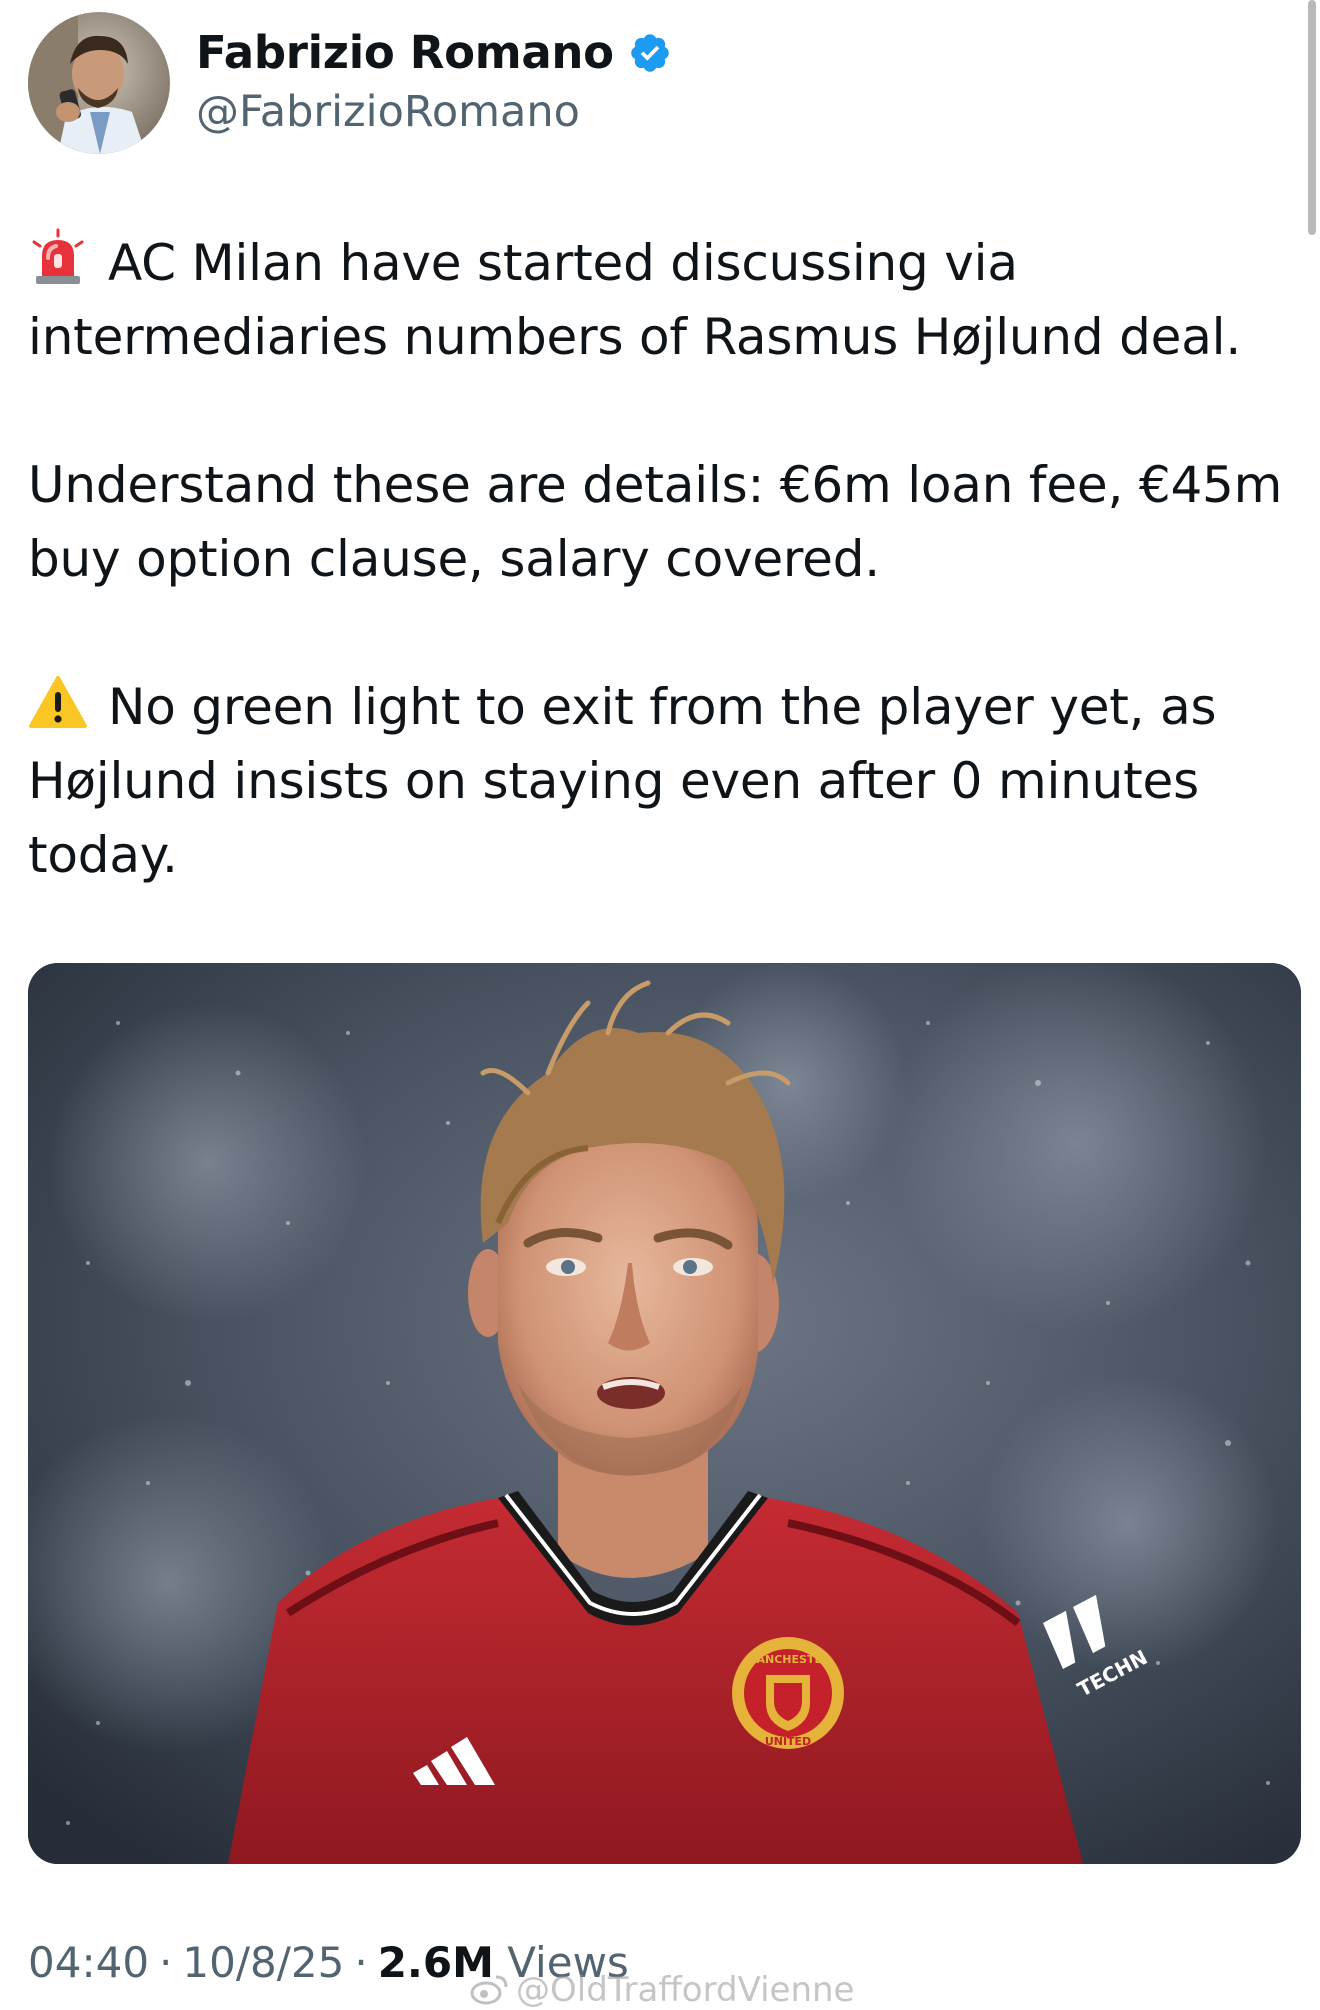  Describe the element at coordinates (788, 1741) in the screenshot. I see `crest-text-bottom: UNITED` at that location.